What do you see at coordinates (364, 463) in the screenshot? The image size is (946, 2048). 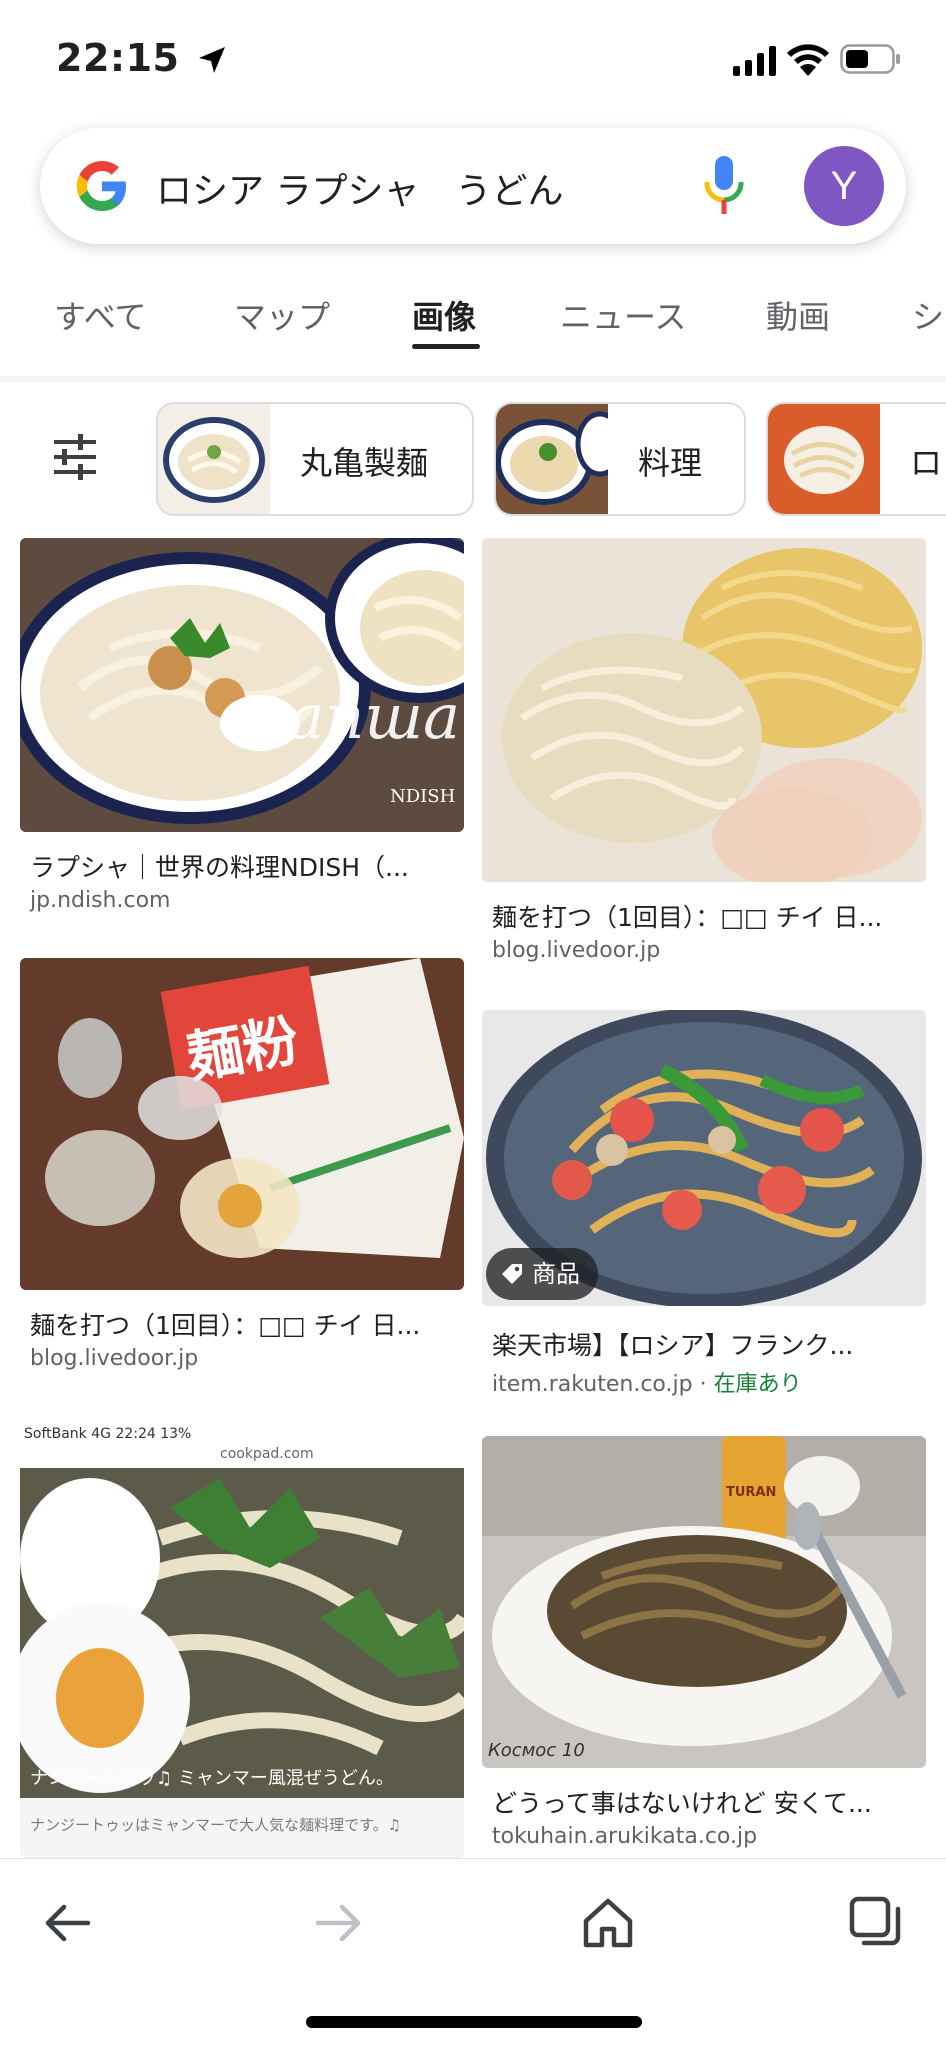 I see `chip-label: 丸亀製麺` at bounding box center [364, 463].